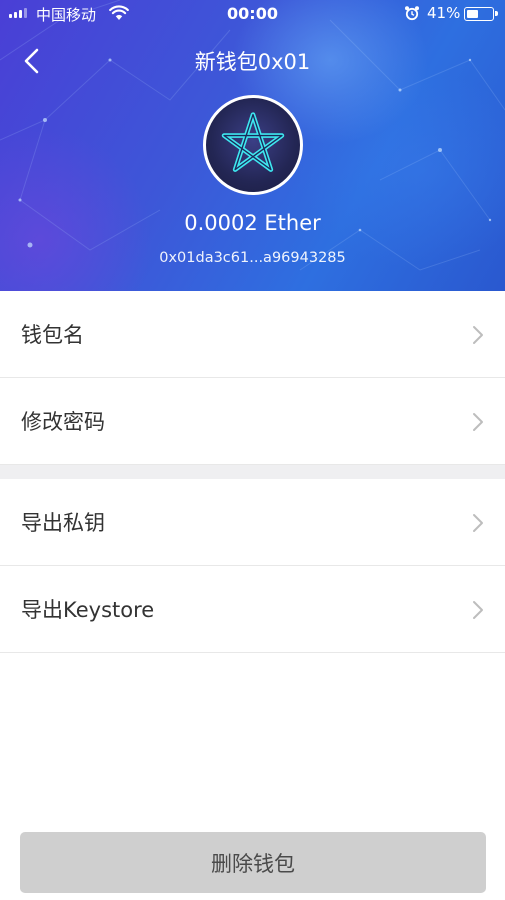 Image resolution: width=505 pixels, height=900 pixels. What do you see at coordinates (252, 421) in the screenshot?
I see `menu-item-change-password: 修改密码` at bounding box center [252, 421].